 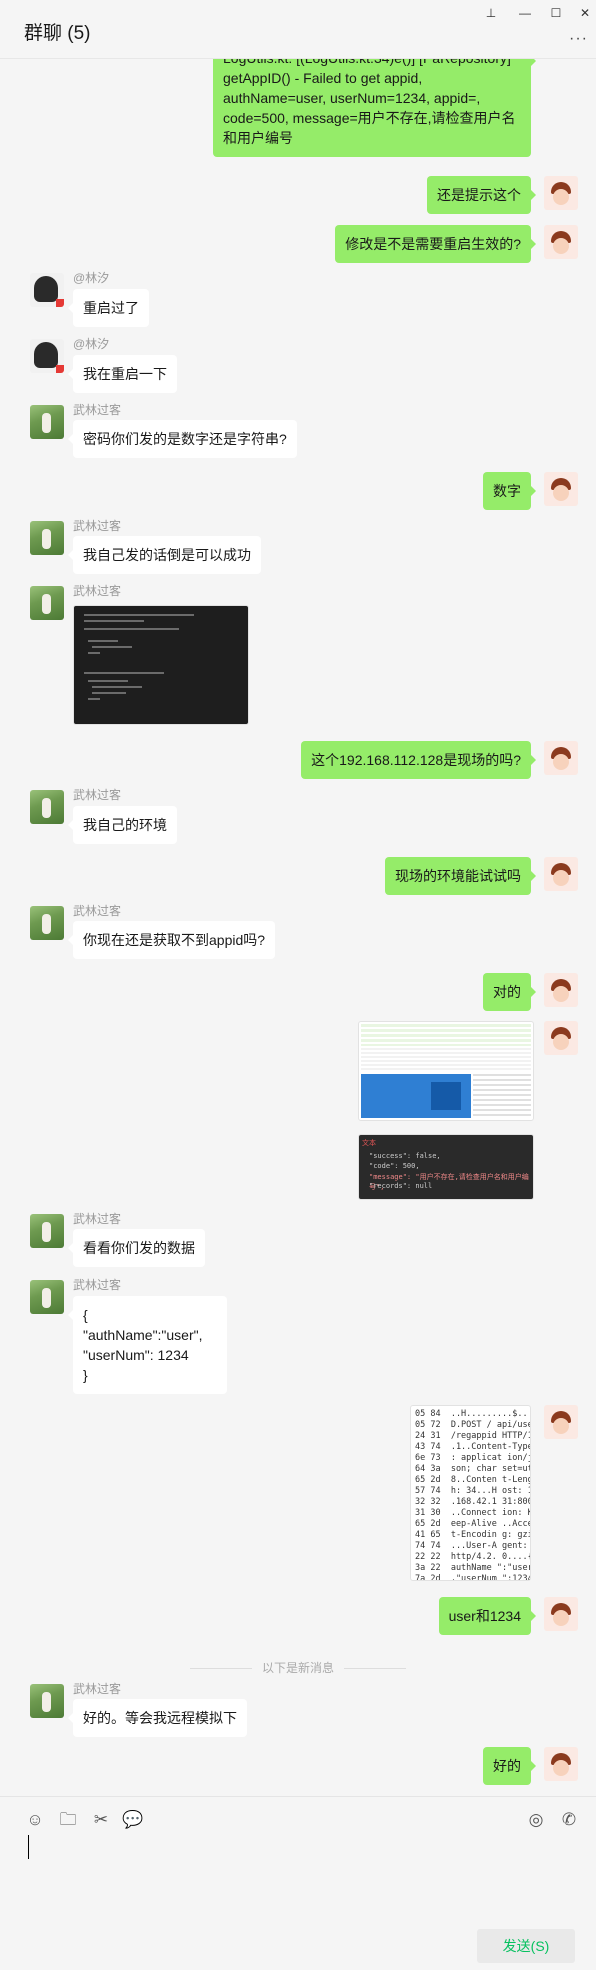 What do you see at coordinates (133, 1820) in the screenshot?
I see `chat-history-icon: 💬` at bounding box center [133, 1820].